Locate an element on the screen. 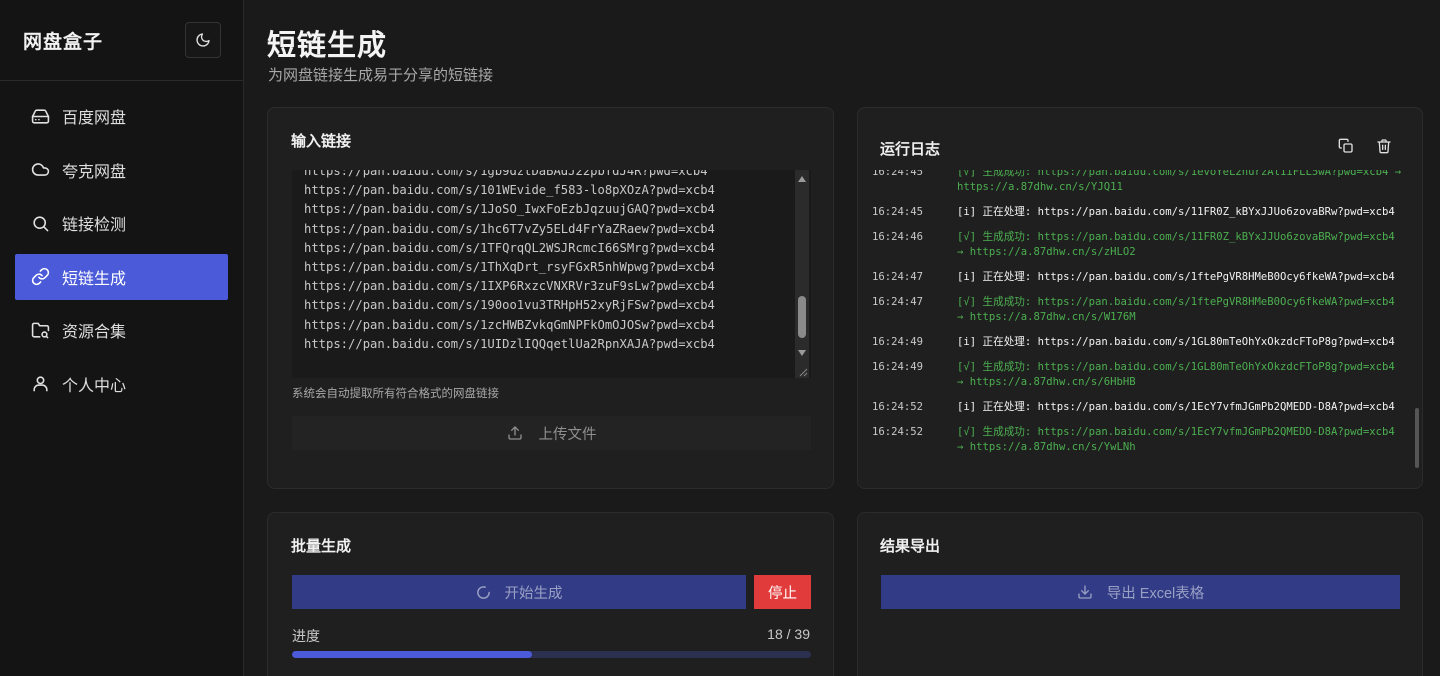 Image resolution: width=1440 pixels, height=676 pixels. scroll-down-arrow-icon is located at coordinates (802, 353).